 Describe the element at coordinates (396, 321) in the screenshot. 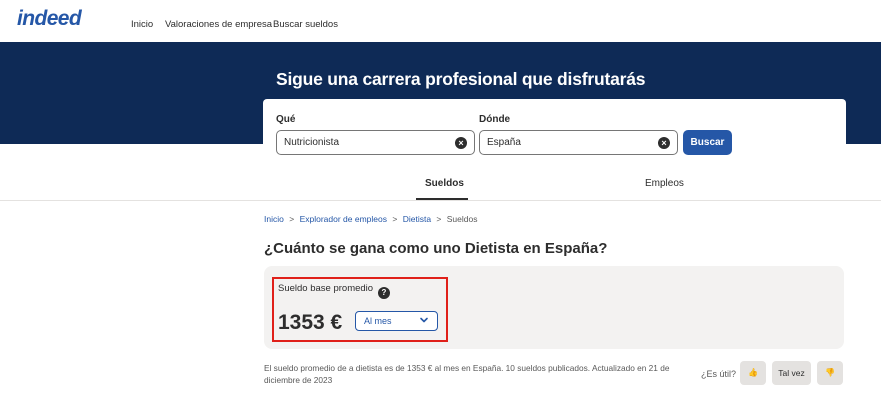

I see `period-select: Al mes` at that location.